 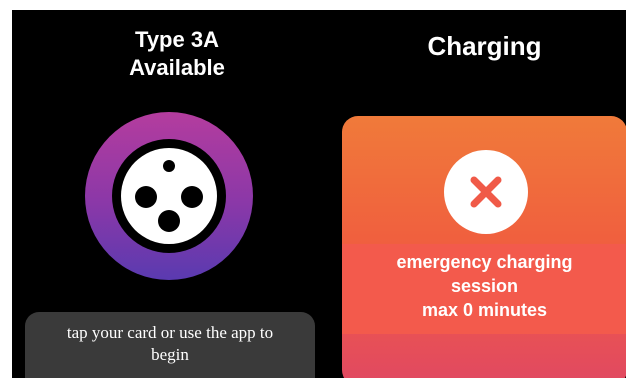 I want to click on connector-title: Type 3A Available, so click(x=177, y=54).